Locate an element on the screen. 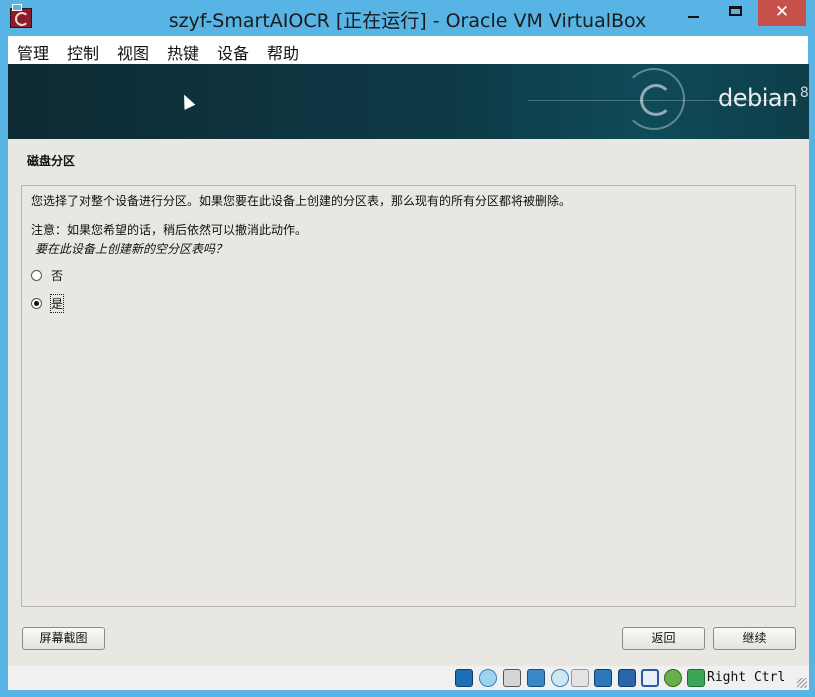  debian-logo: debian 8 is located at coordinates (763, 98).